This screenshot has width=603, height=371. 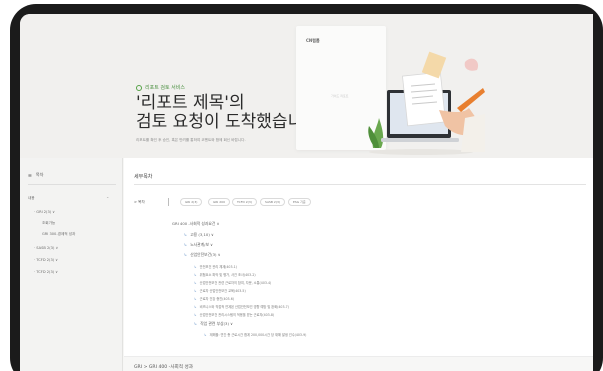 What do you see at coordinates (219, 202) in the screenshot?
I see `filter-chip: GRI 200` at bounding box center [219, 202].